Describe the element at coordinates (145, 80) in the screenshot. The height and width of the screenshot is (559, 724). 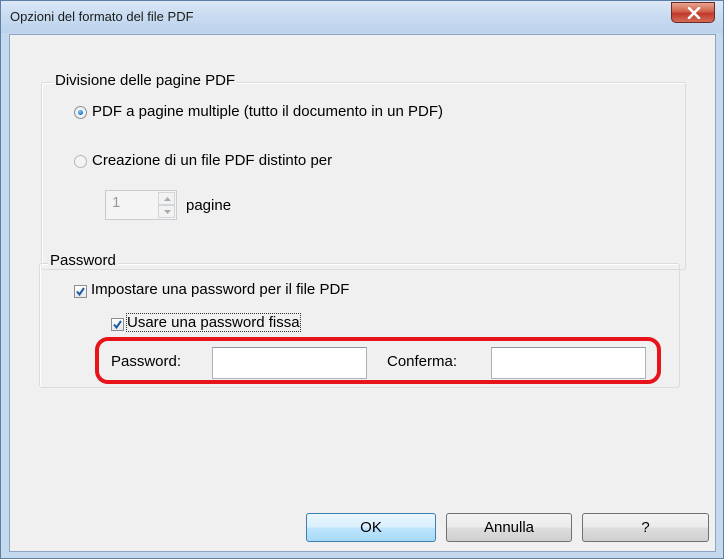
I see `pdf-pages-group-title: Divisione delle pagine PDF` at that location.